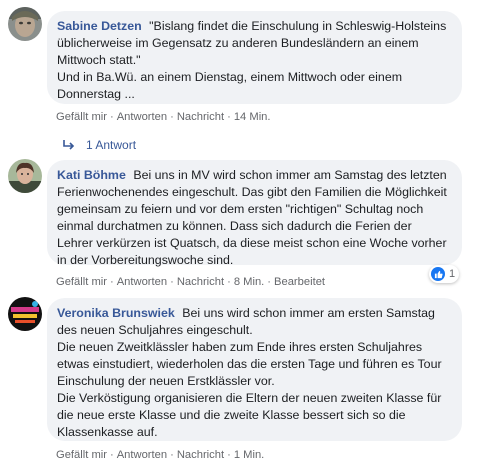 Image resolution: width=480 pixels, height=467 pixels. I want to click on comment-actions: Gefällt mir · Antworten · Nachricht · 14 Min., so click(163, 117).